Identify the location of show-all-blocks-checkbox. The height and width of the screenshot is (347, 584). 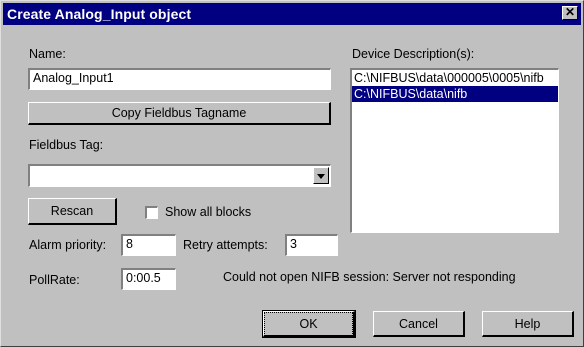
(151, 212).